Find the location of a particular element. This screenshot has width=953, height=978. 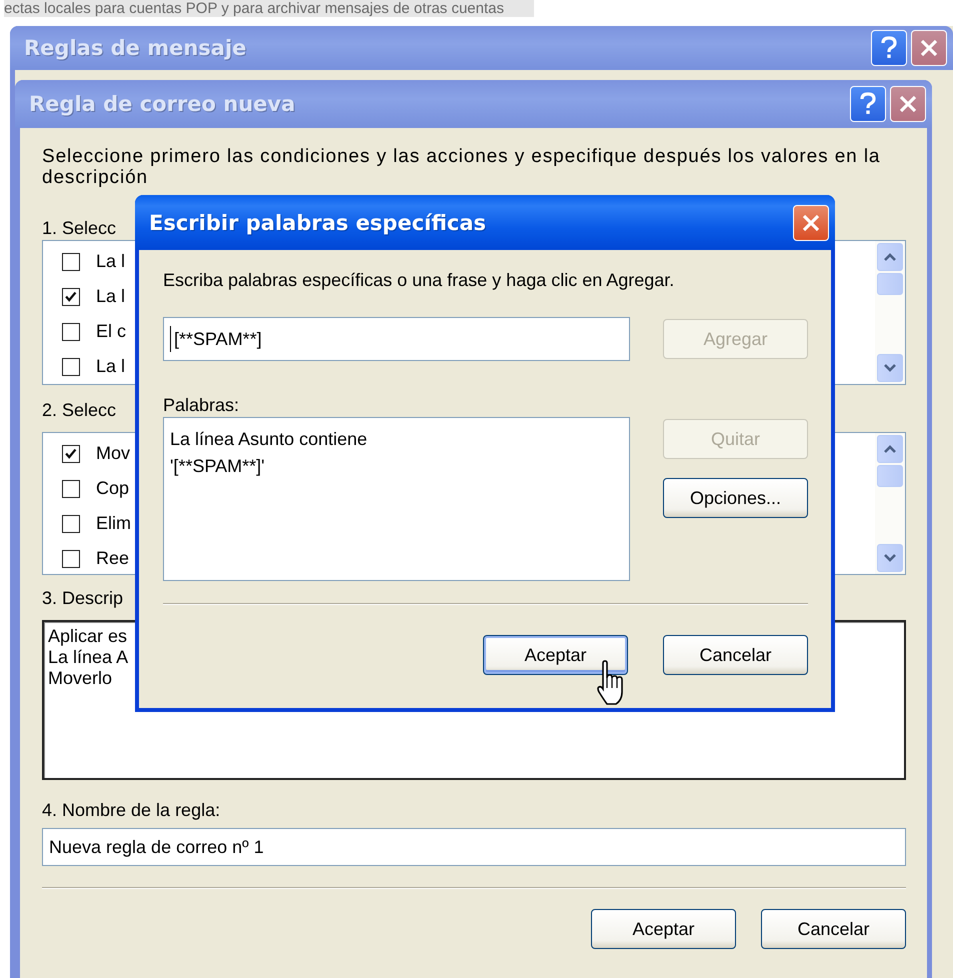

list-item-text: '[**SPAM**]' is located at coordinates (217, 466).